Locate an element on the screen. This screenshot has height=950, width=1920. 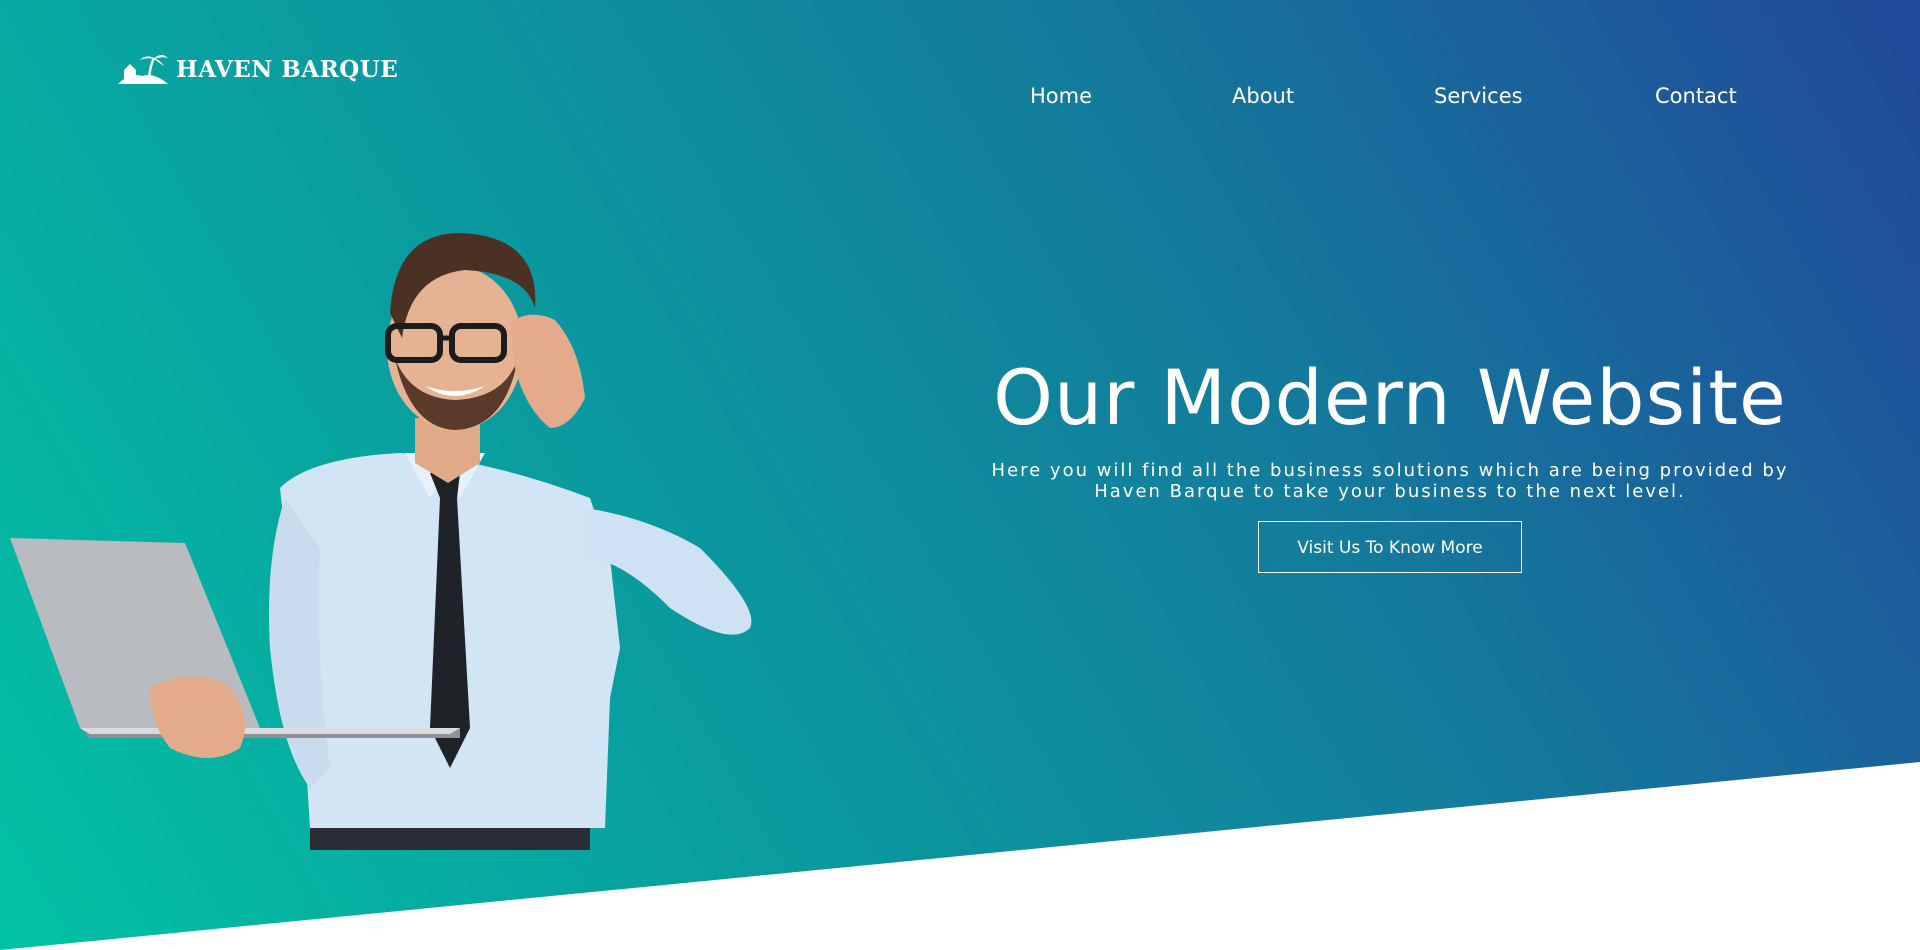
nav-about: About is located at coordinates (1263, 96).